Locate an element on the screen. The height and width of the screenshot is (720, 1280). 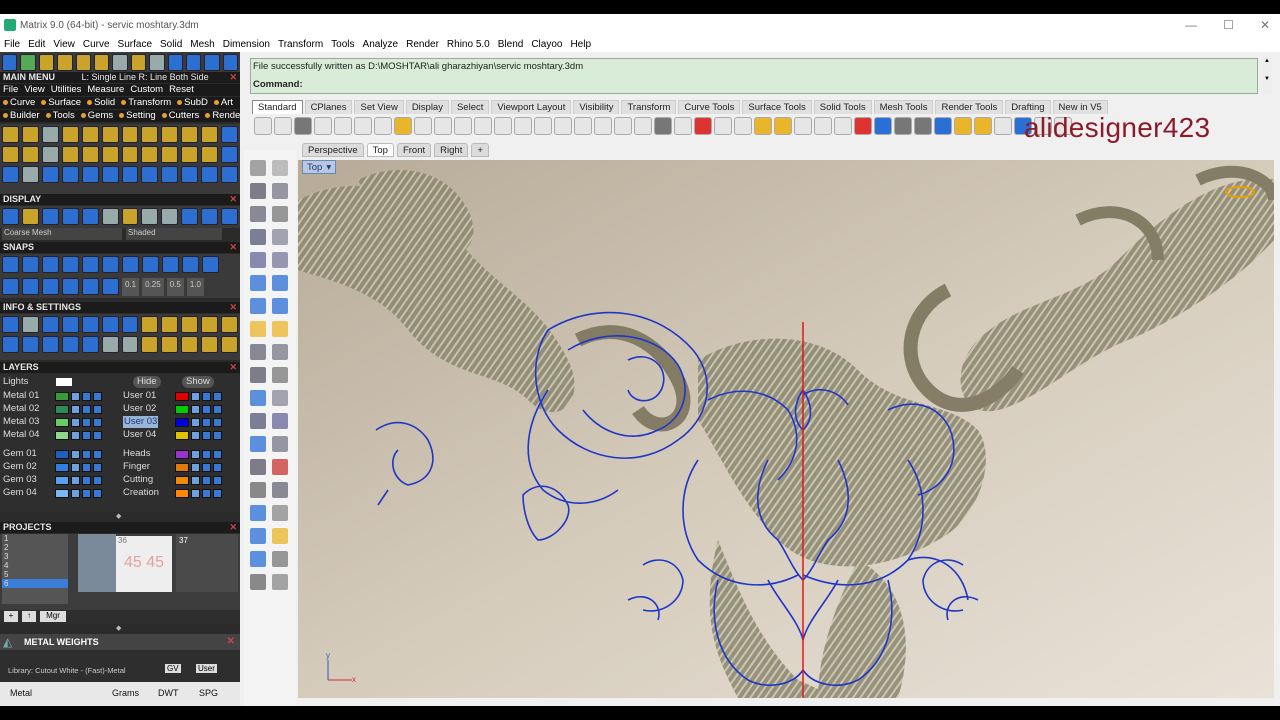
project-row: 4 is located at coordinates (35, 565).